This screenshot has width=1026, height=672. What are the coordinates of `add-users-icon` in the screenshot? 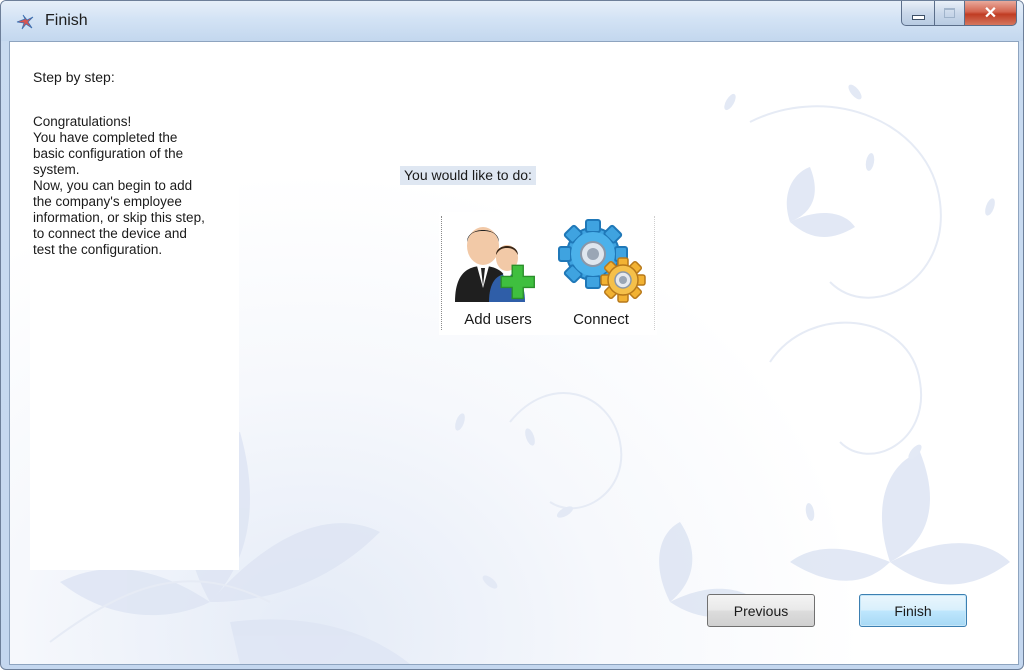 It's located at (495, 264).